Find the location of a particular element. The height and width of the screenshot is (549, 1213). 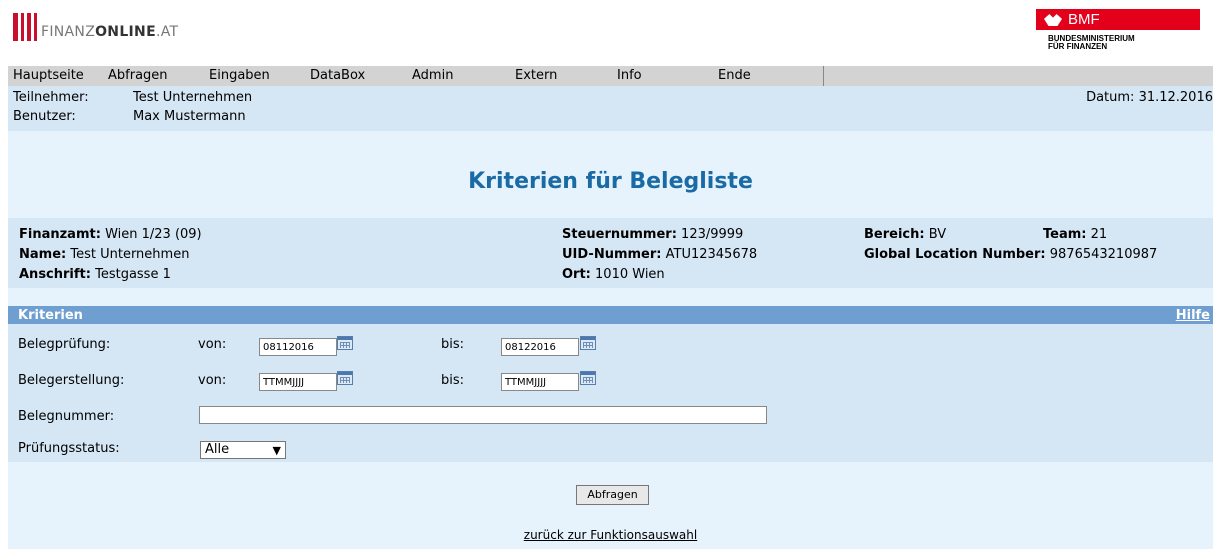

bmf-logo: BMF BUNDESMINISTERIUM FÜR FINANZEN is located at coordinates (1118, 30).